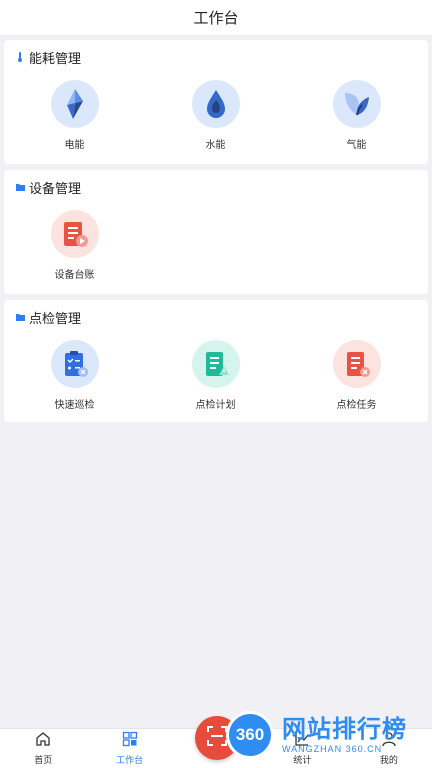  I want to click on tab-home: 首页, so click(43, 748).